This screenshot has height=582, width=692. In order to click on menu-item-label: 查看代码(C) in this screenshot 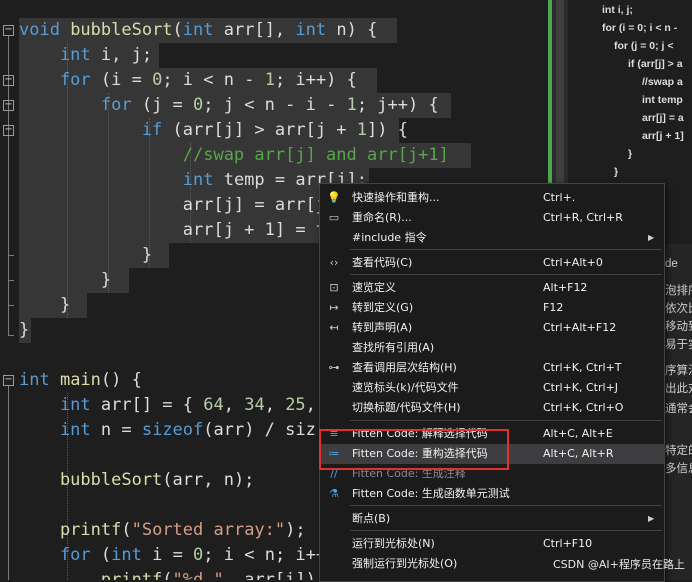, I will do `click(382, 262)`.